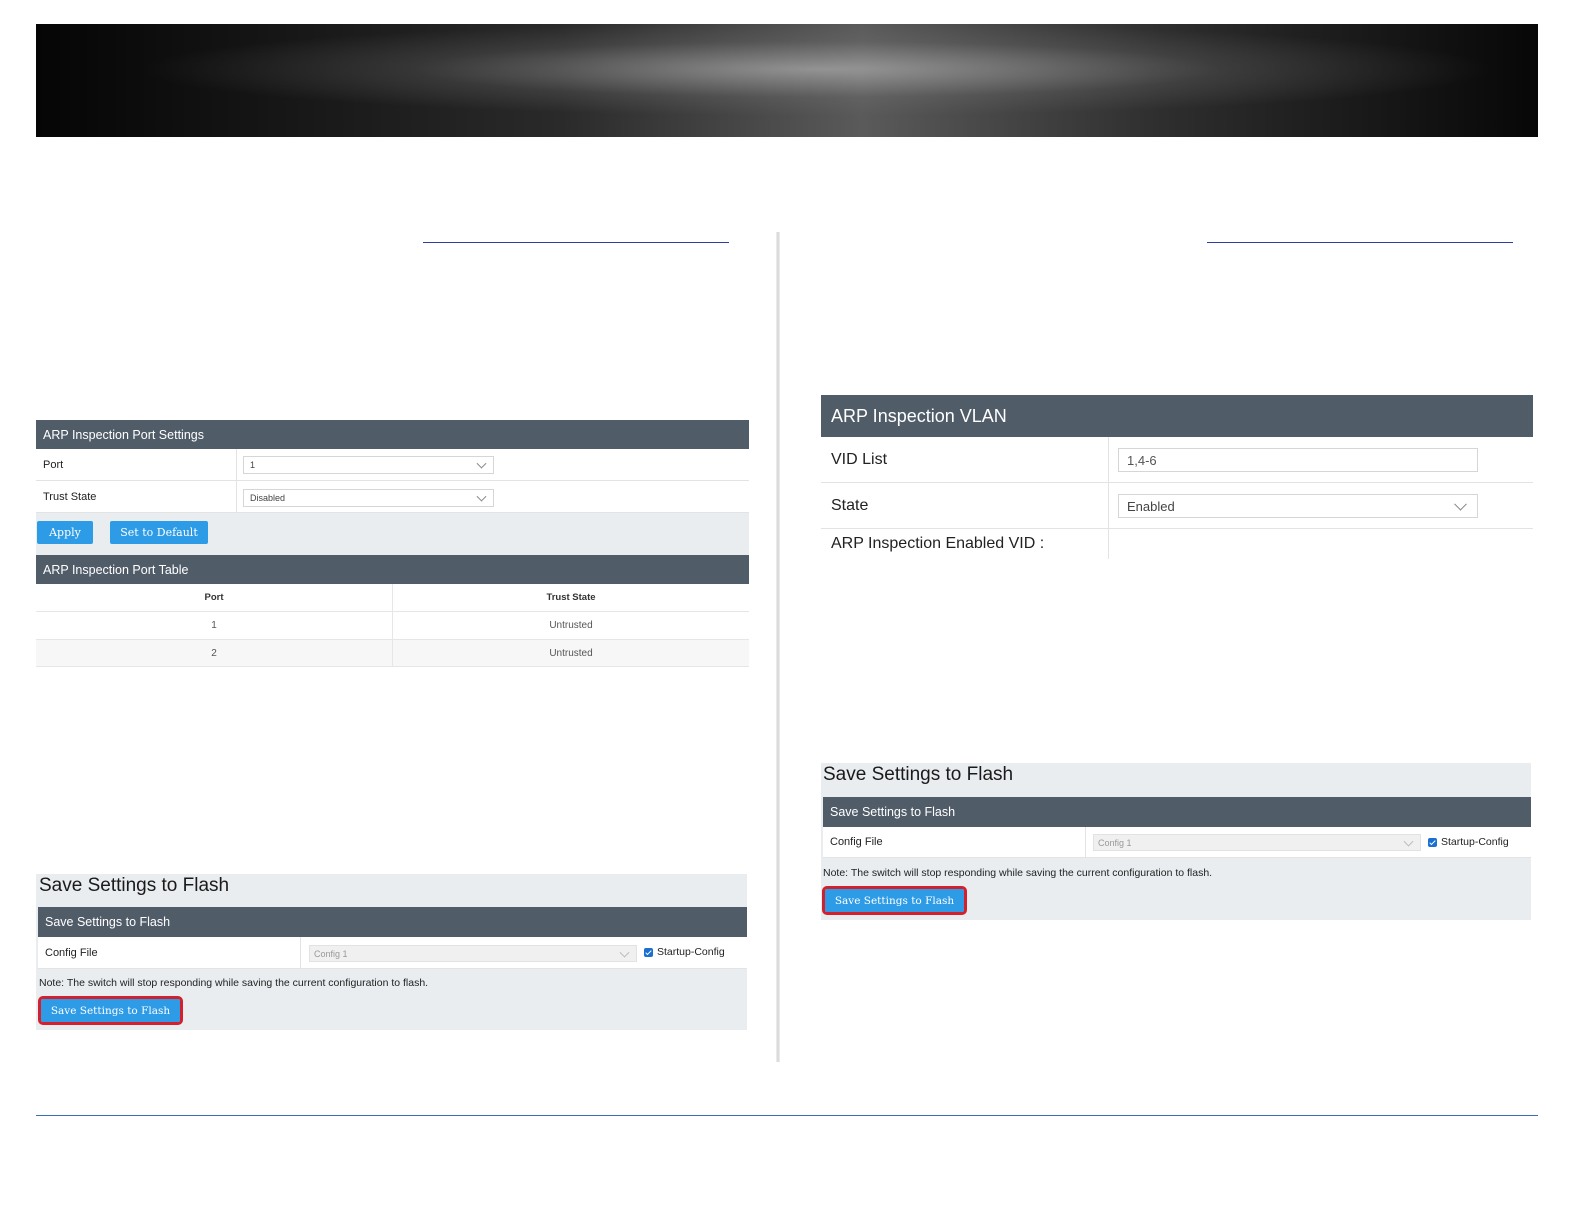 This screenshot has height=1224, width=1584. What do you see at coordinates (965, 544) in the screenshot?
I see `enabled-vid-label: ARP Inspection Enabled VID :` at bounding box center [965, 544].